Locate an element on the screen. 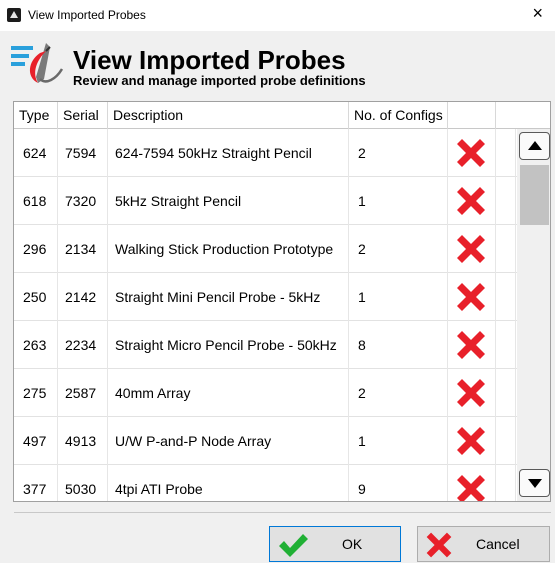 This screenshot has width=555, height=563. cell-description: 40mm Array is located at coordinates (228, 393).